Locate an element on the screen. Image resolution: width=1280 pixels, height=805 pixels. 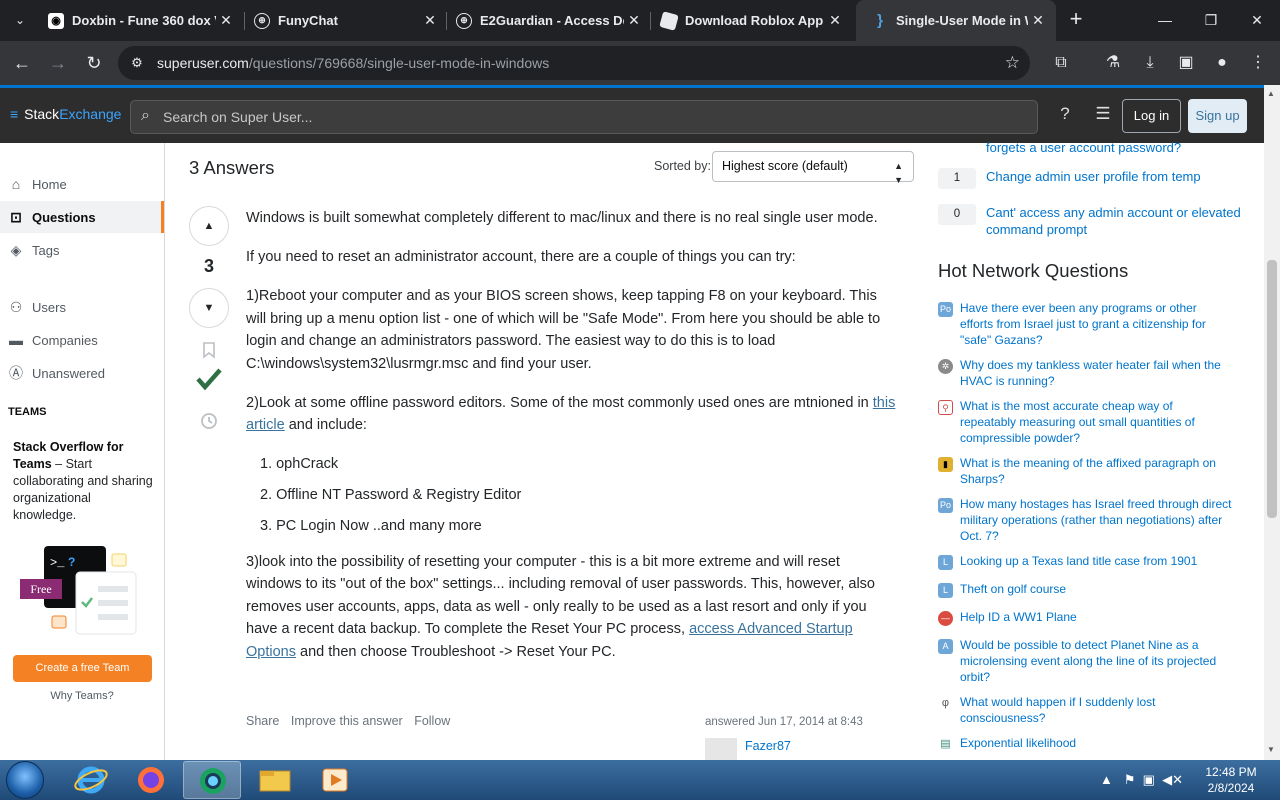
avatar is located at coordinates (721, 749).